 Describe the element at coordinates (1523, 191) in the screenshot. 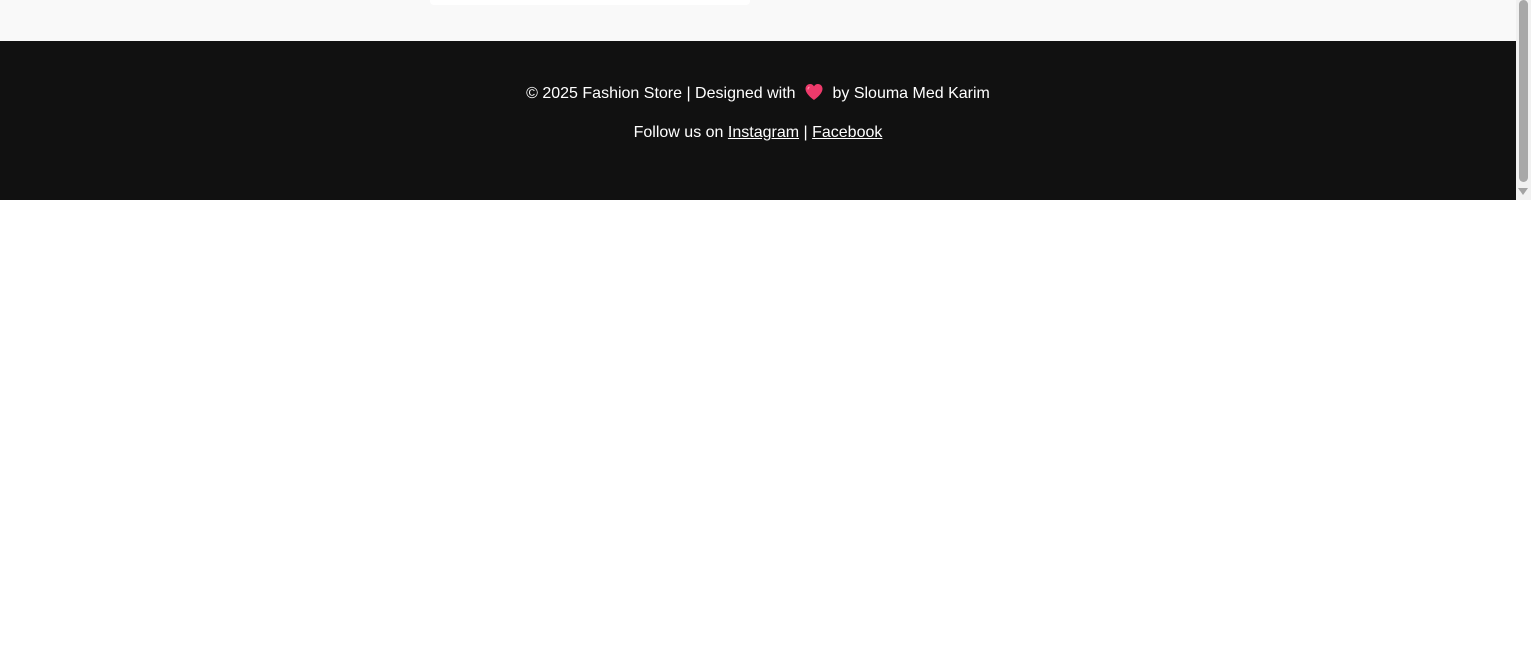

I see `scroll-down-arrow-icon` at that location.